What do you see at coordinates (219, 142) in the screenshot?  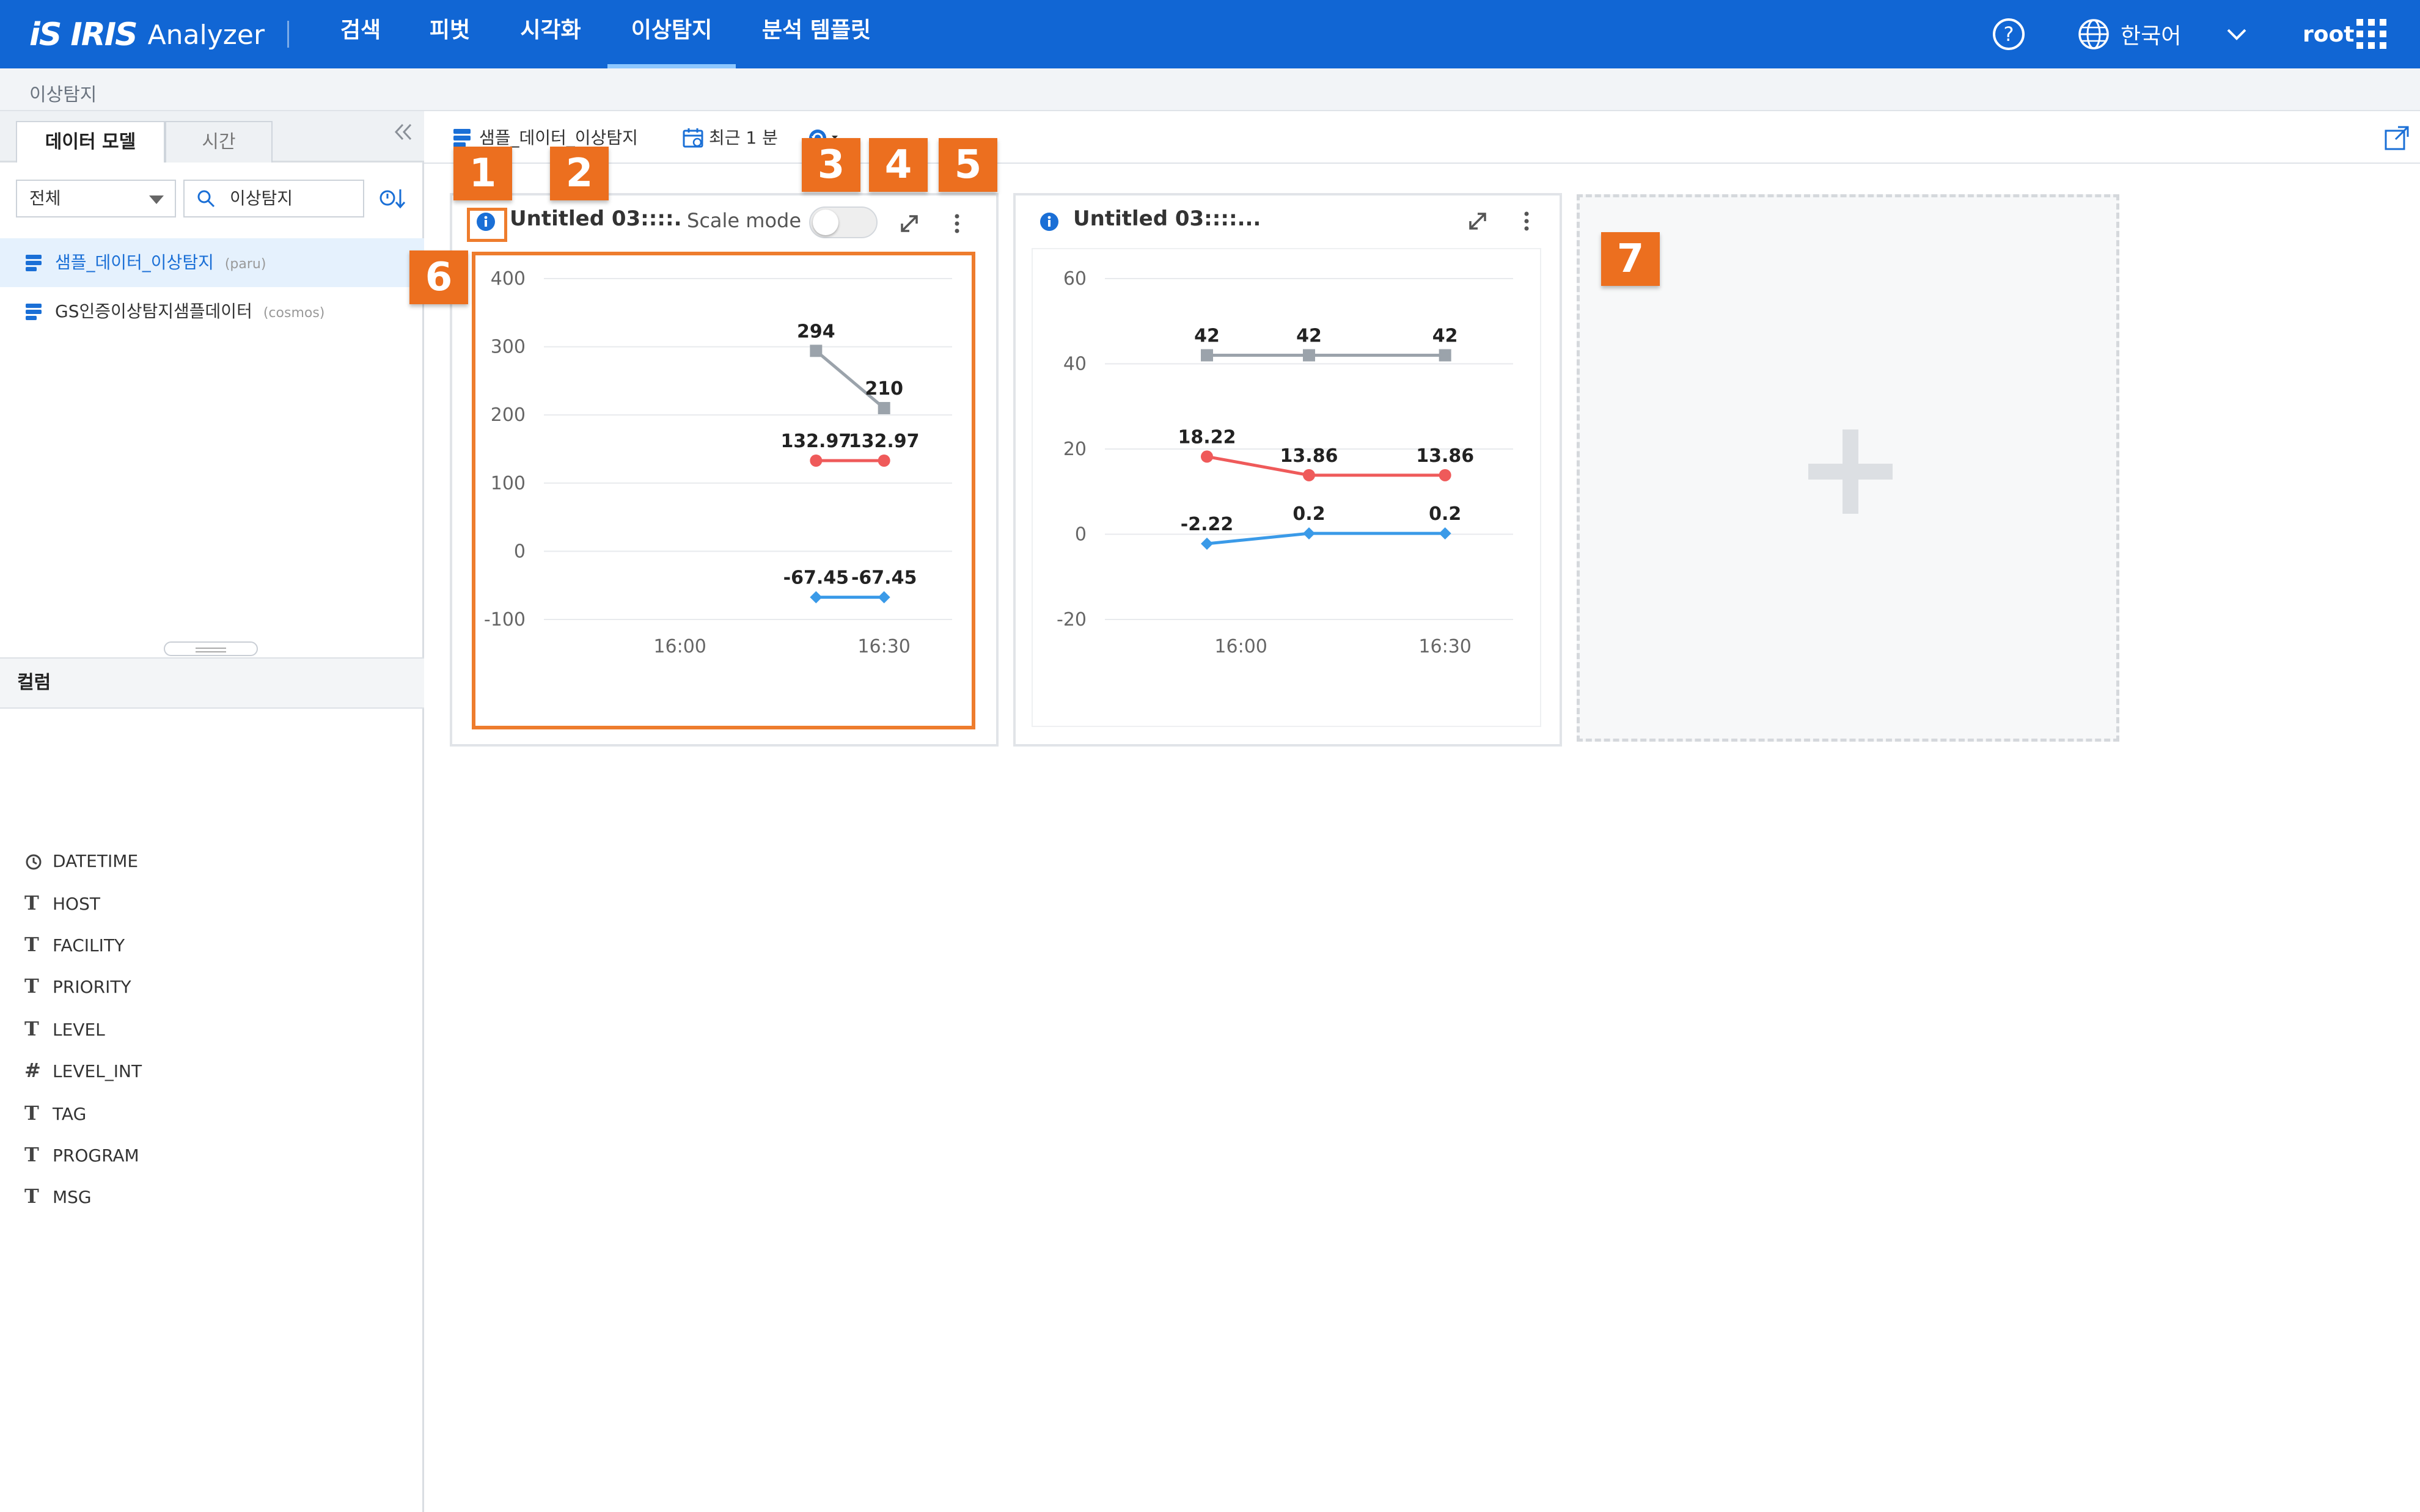 I see `tab-time: 시간` at bounding box center [219, 142].